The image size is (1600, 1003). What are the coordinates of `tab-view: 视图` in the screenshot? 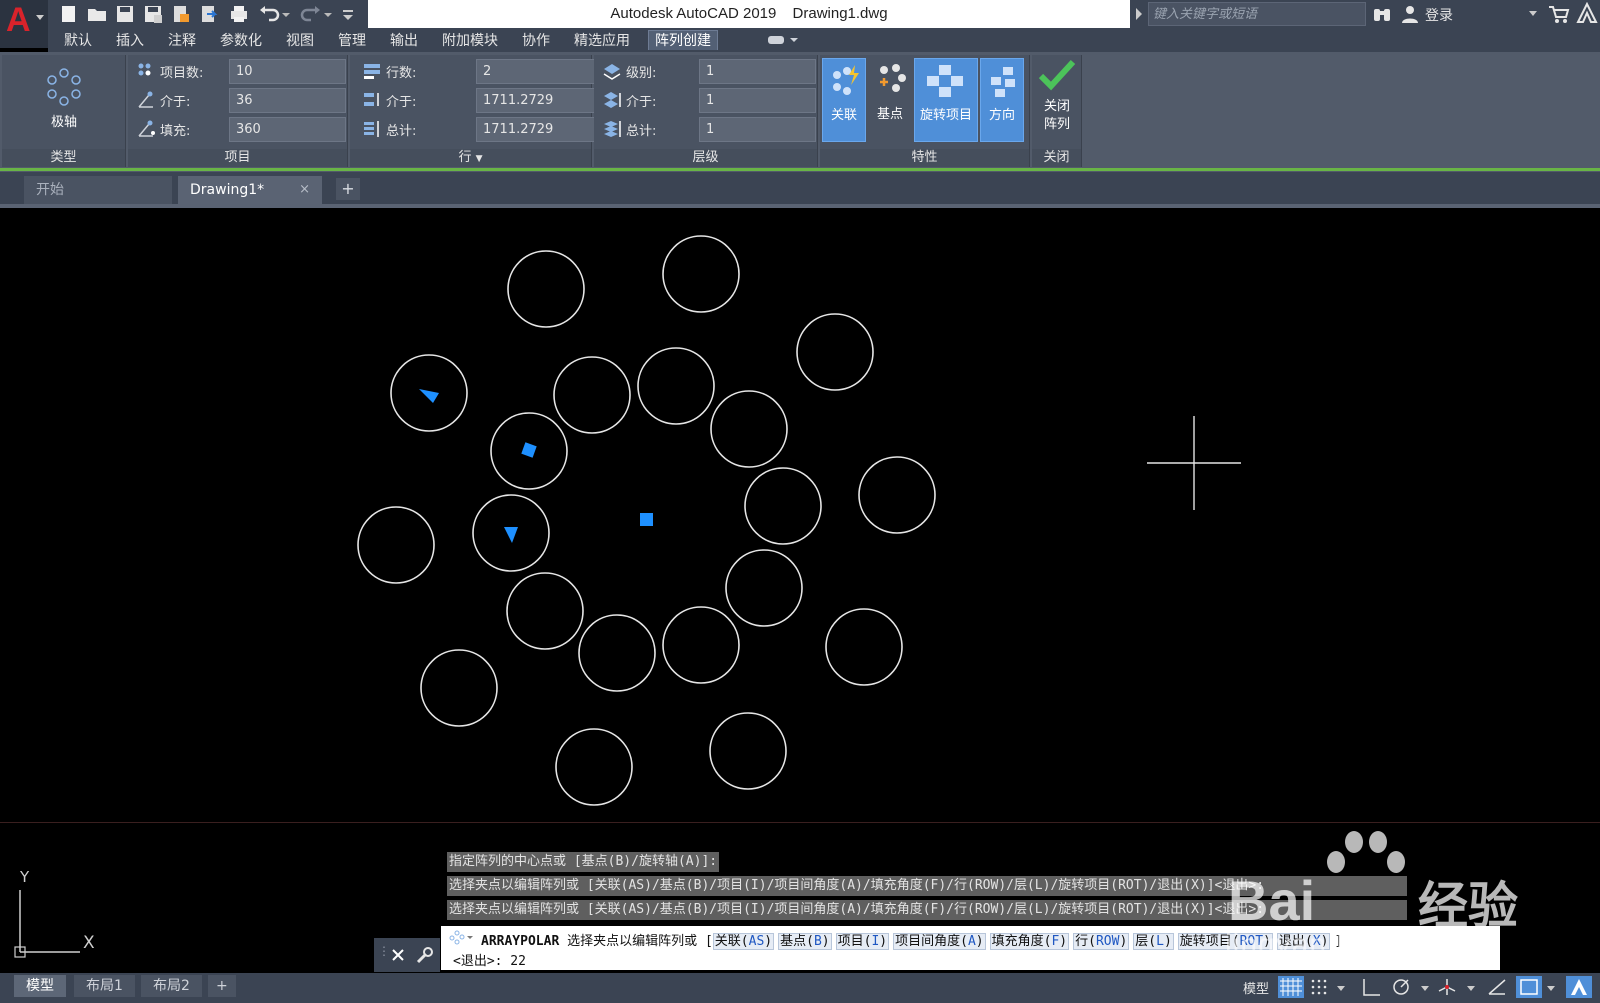 It's located at (300, 41).